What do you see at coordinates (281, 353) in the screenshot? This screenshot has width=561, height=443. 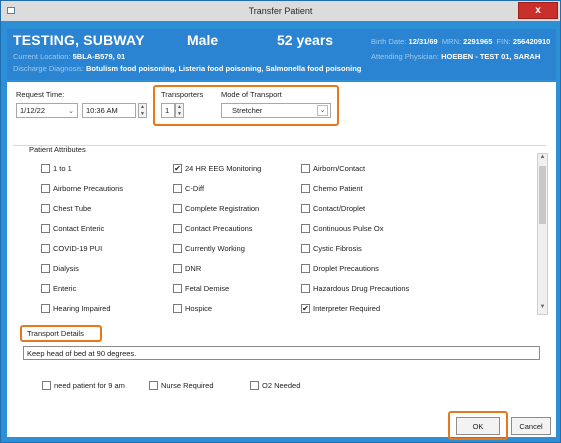 I see `transport-details-input: Keep head of bed at 90 degrees.` at bounding box center [281, 353].